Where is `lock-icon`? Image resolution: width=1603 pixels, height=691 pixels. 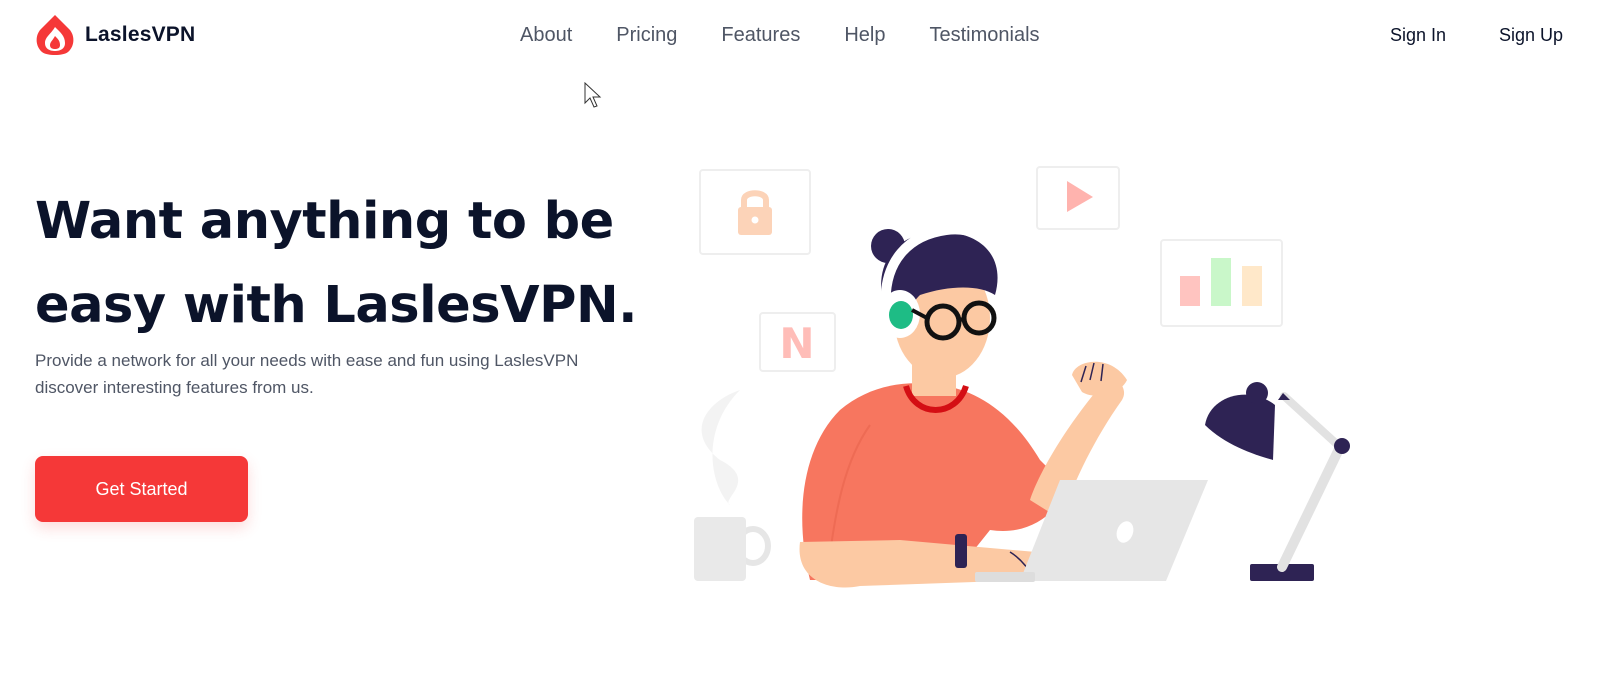
lock-icon is located at coordinates (755, 212).